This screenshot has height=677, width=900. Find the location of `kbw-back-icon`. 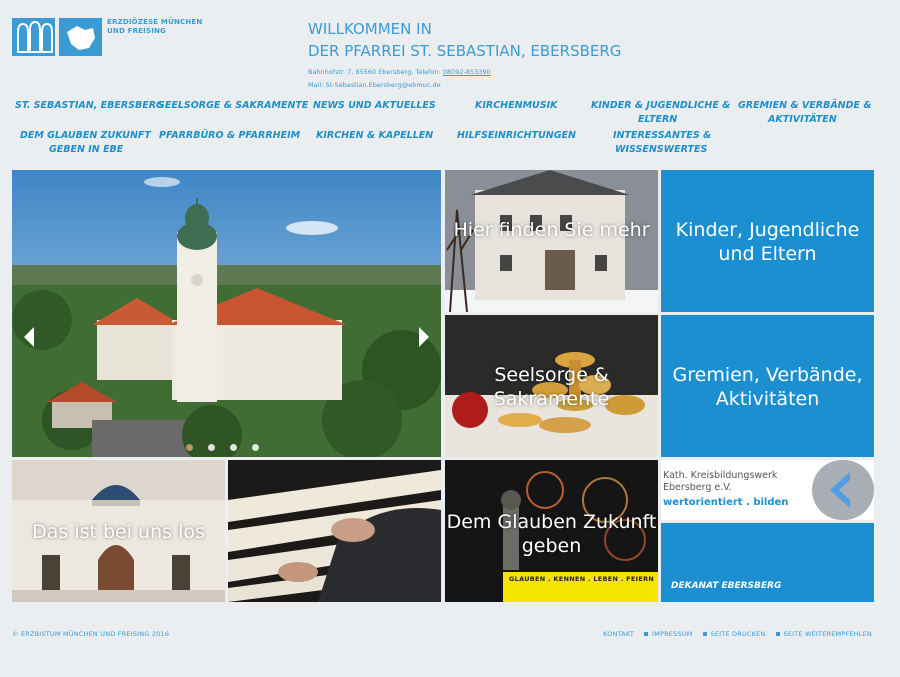

kbw-back-icon is located at coordinates (843, 490).